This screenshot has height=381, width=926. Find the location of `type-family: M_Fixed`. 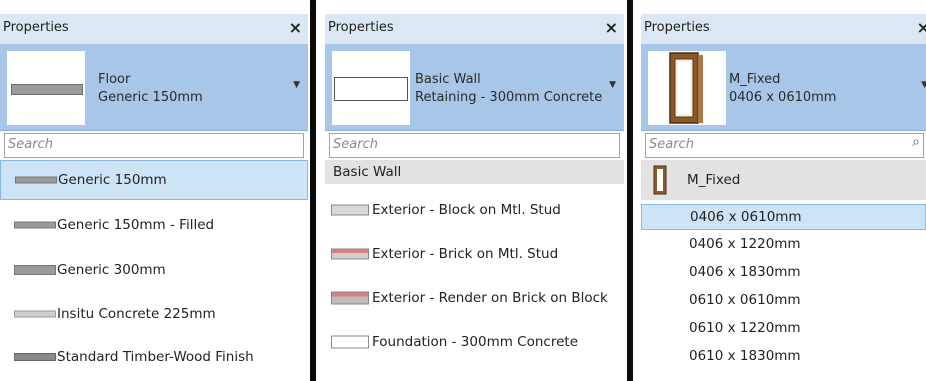

type-family: M_Fixed is located at coordinates (755, 79).